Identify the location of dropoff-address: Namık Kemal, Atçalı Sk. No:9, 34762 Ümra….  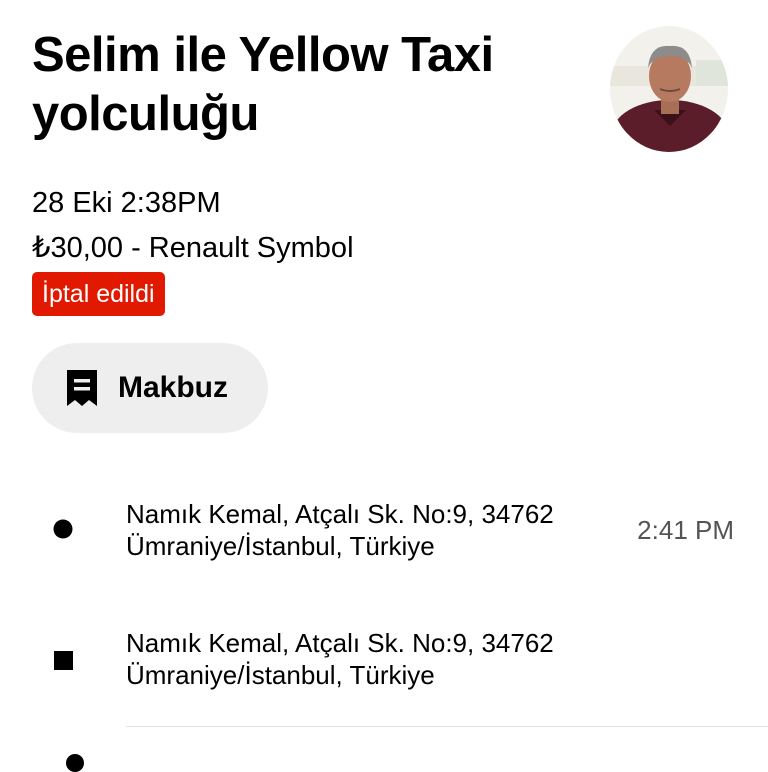
(361, 659).